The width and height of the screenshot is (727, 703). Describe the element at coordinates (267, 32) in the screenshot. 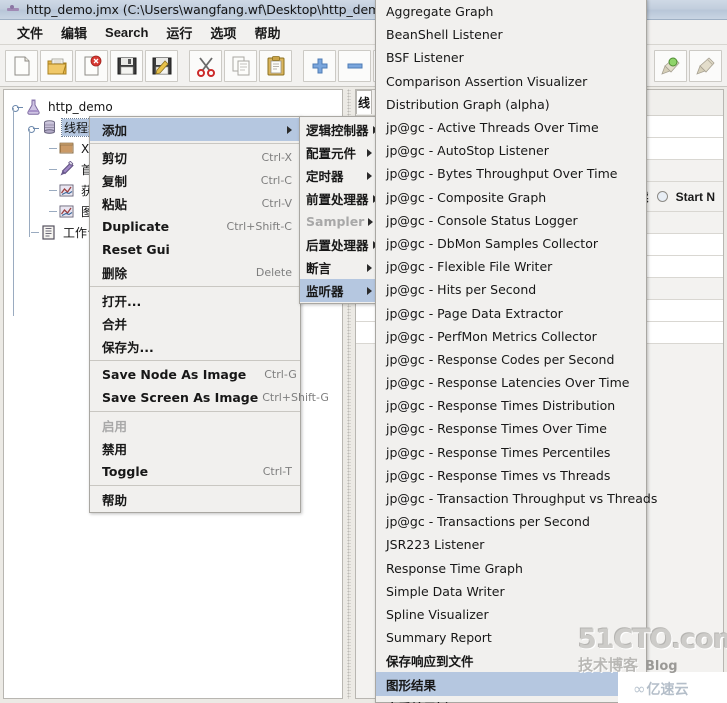

I see `menu-help: 帮助` at that location.